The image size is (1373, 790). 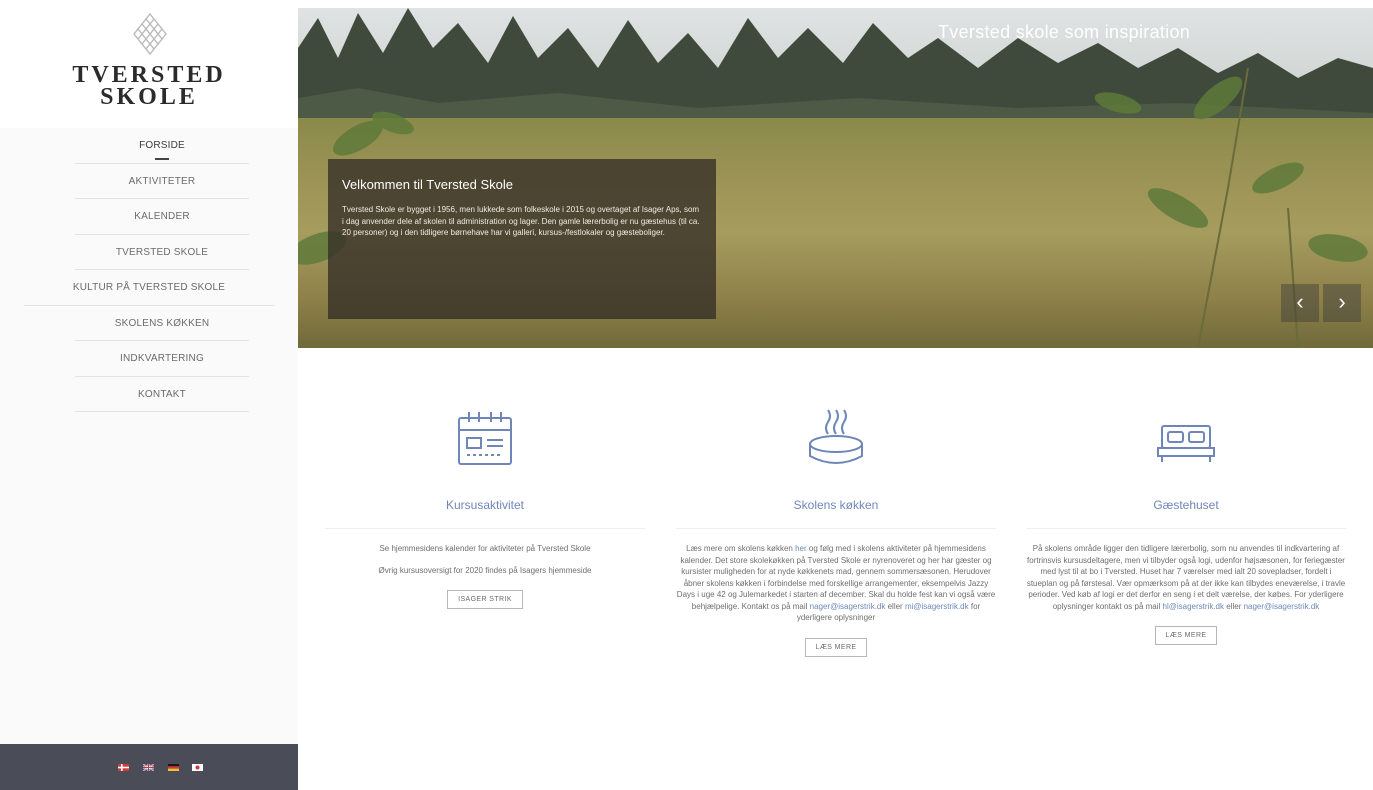 I want to click on brand-name-line1: TVERSTED, so click(x=149, y=75).